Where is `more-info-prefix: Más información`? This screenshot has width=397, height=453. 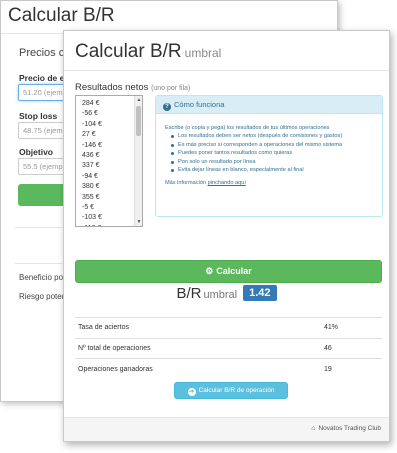
more-info-prefix: Más información is located at coordinates (186, 183).